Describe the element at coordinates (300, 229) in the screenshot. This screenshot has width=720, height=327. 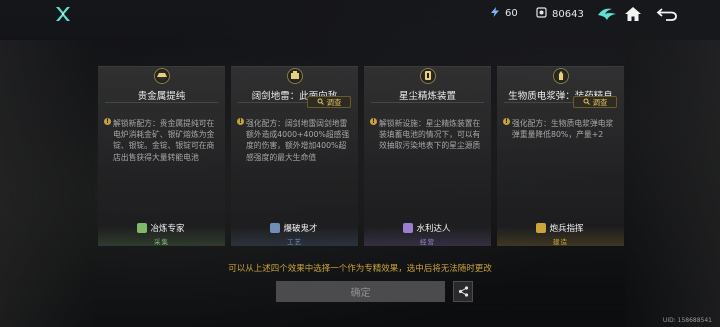
I see `badge-label: 爆破鬼才` at that location.